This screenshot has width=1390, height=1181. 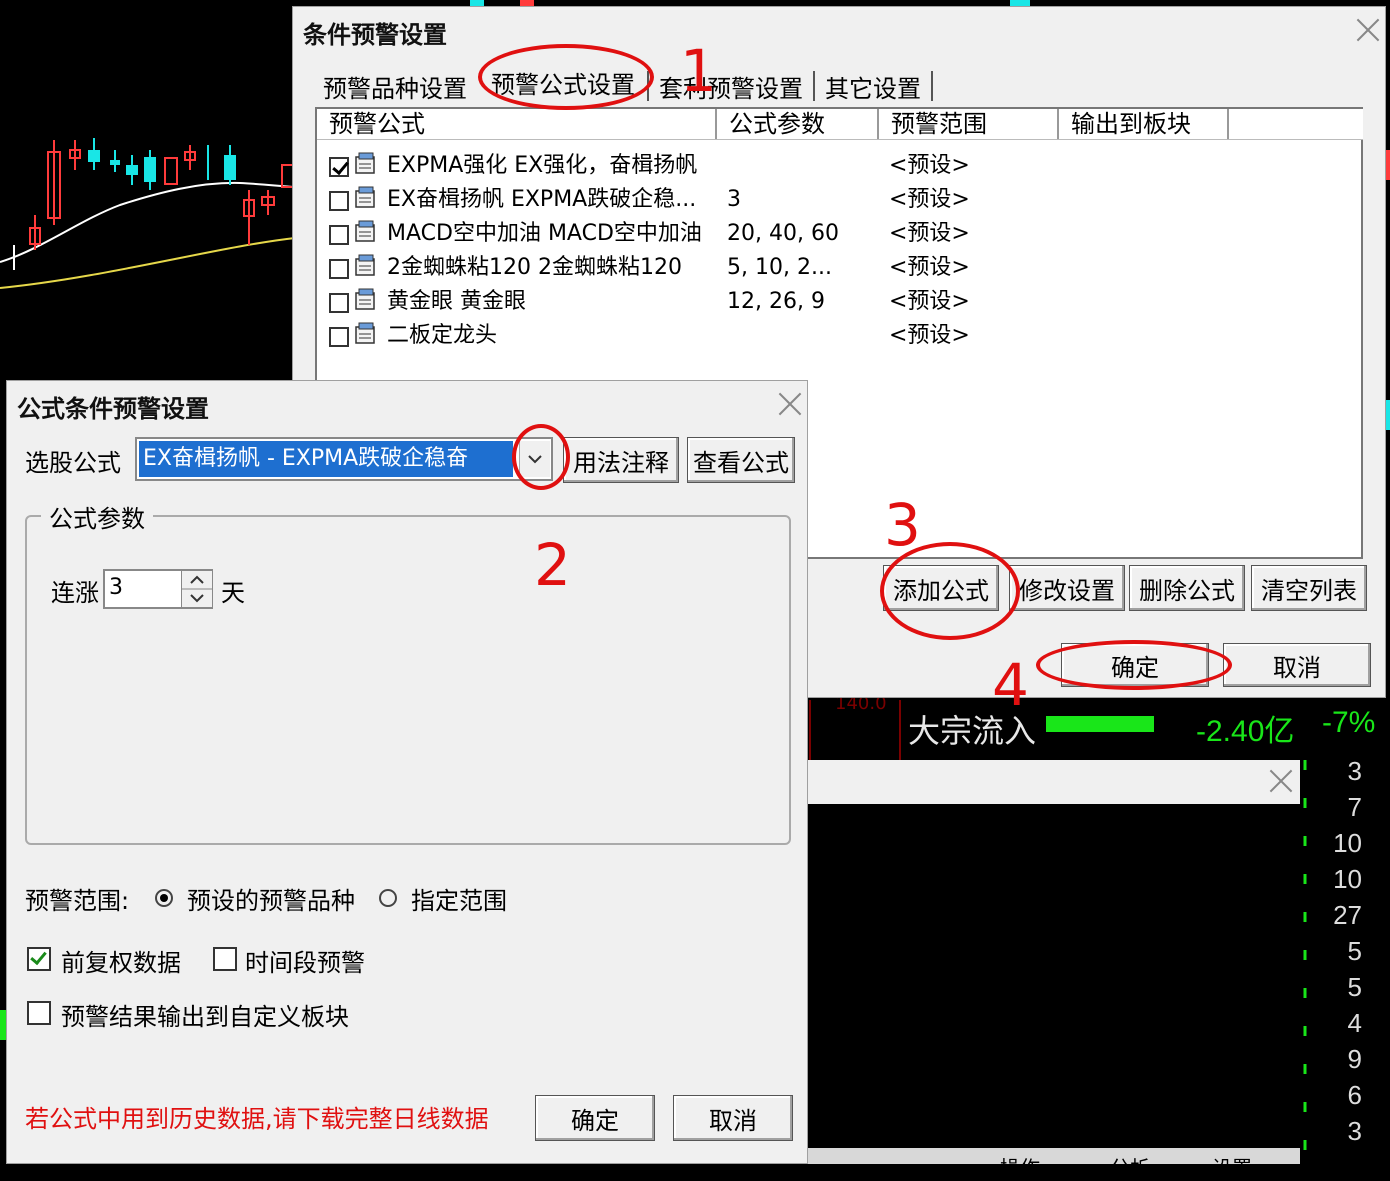 What do you see at coordinates (1297, 665) in the screenshot?
I see `alert-cancel-button: 取消` at bounding box center [1297, 665].